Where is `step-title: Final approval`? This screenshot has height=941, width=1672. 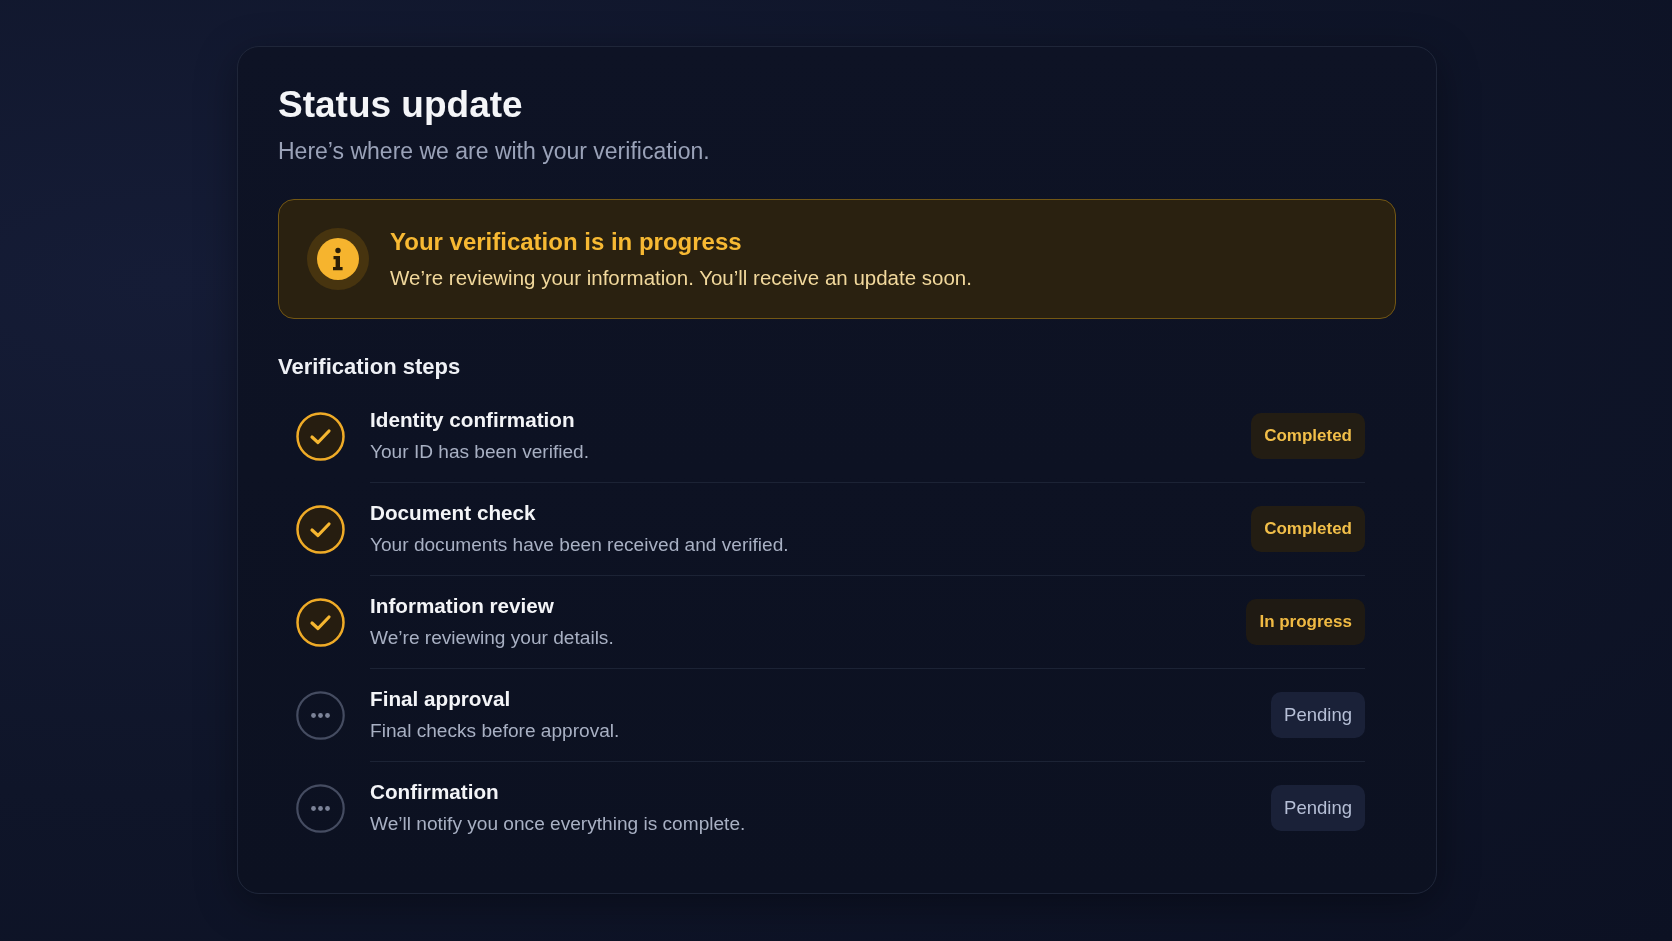 step-title: Final approval is located at coordinates (441, 699).